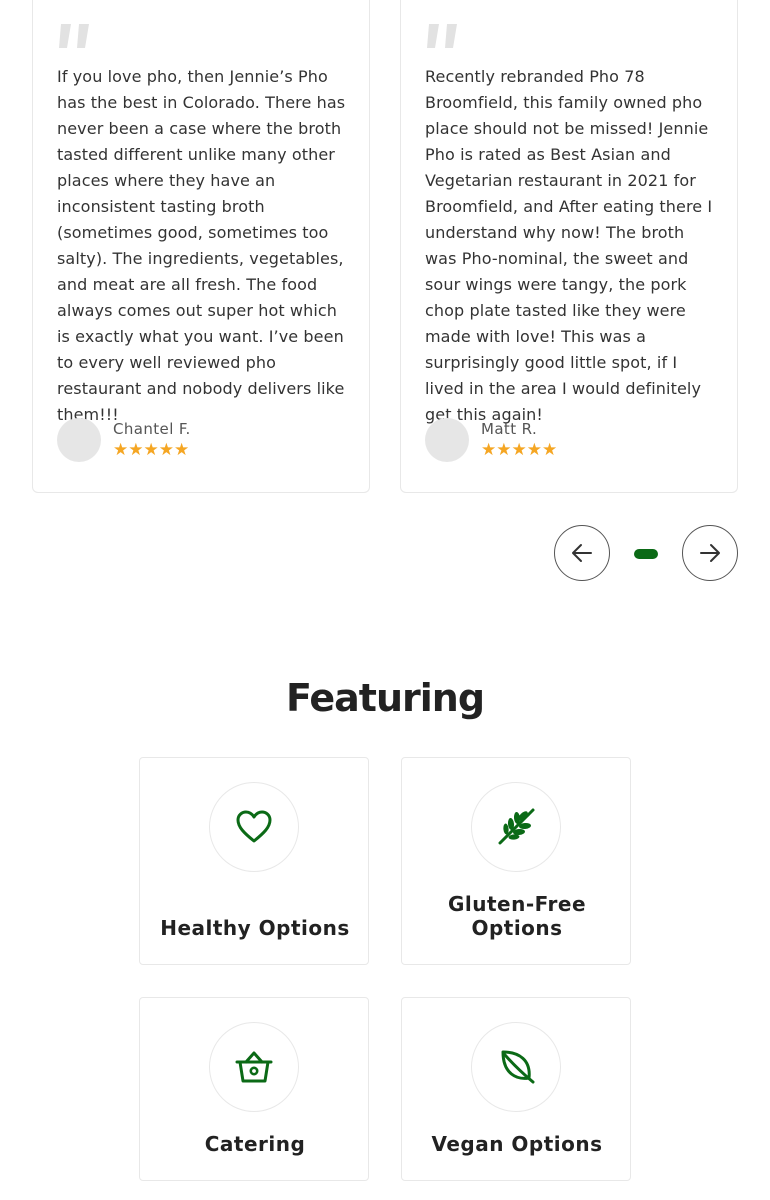 This screenshot has width=770, height=1200. Describe the element at coordinates (517, 916) in the screenshot. I see `feature-label: Gluten-Free Options` at that location.